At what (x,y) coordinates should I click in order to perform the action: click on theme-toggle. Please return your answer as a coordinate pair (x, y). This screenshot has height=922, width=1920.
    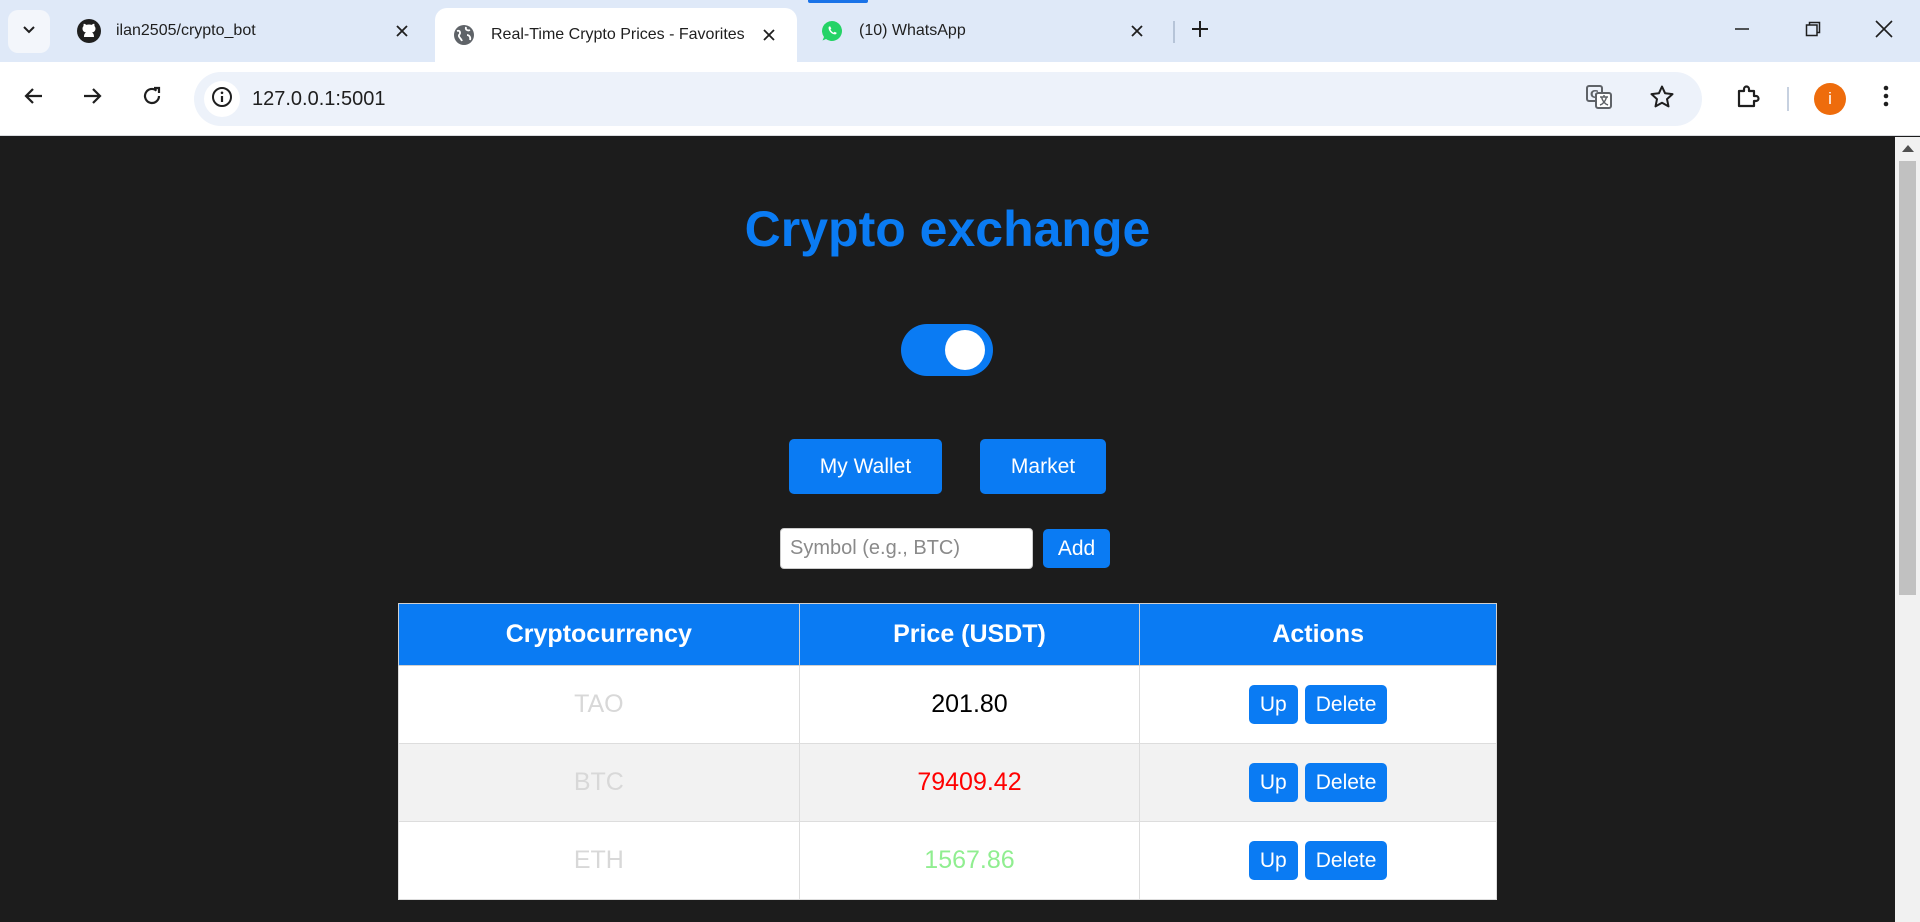
    Looking at the image, I should click on (947, 350).